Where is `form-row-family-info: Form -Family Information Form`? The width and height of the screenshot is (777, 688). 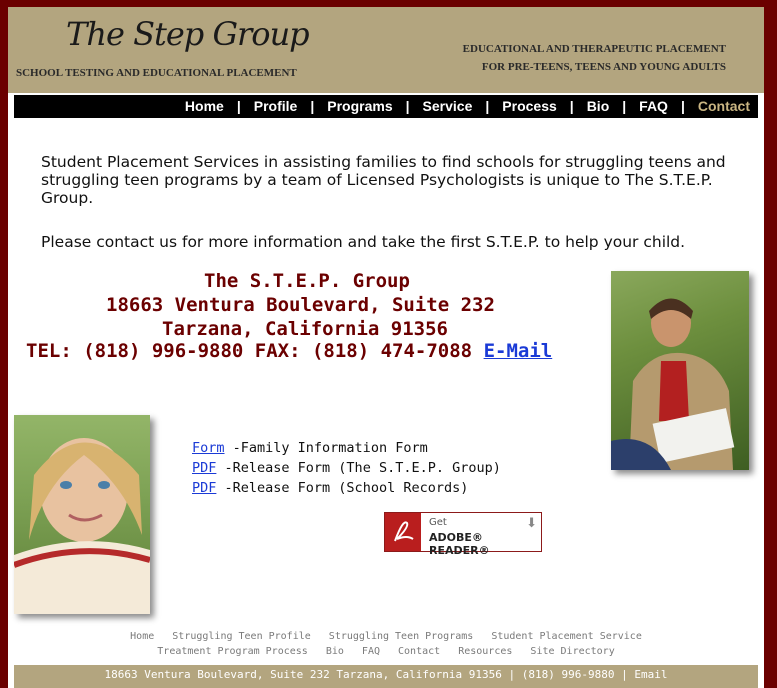 form-row-family-info: Form -Family Information Form is located at coordinates (310, 448).